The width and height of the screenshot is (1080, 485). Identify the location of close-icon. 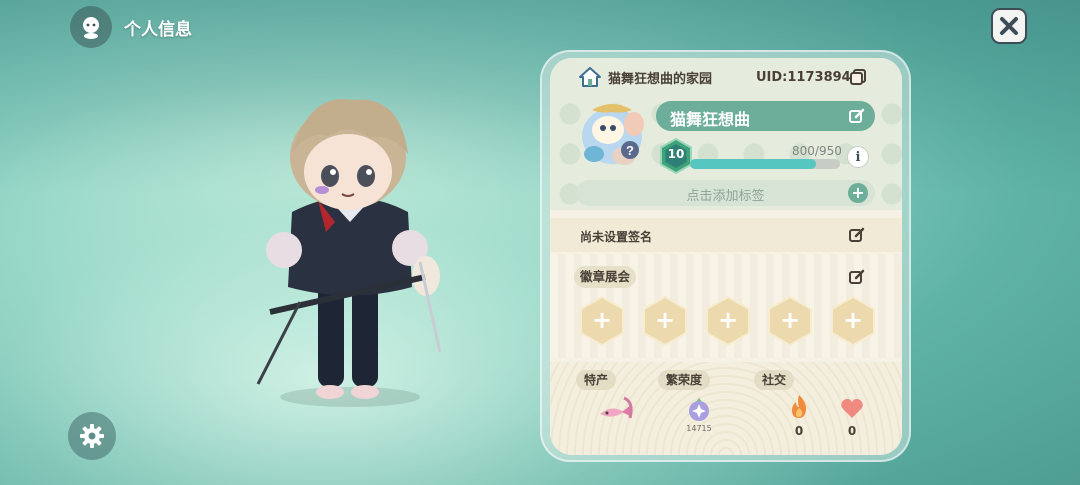
(1009, 26).